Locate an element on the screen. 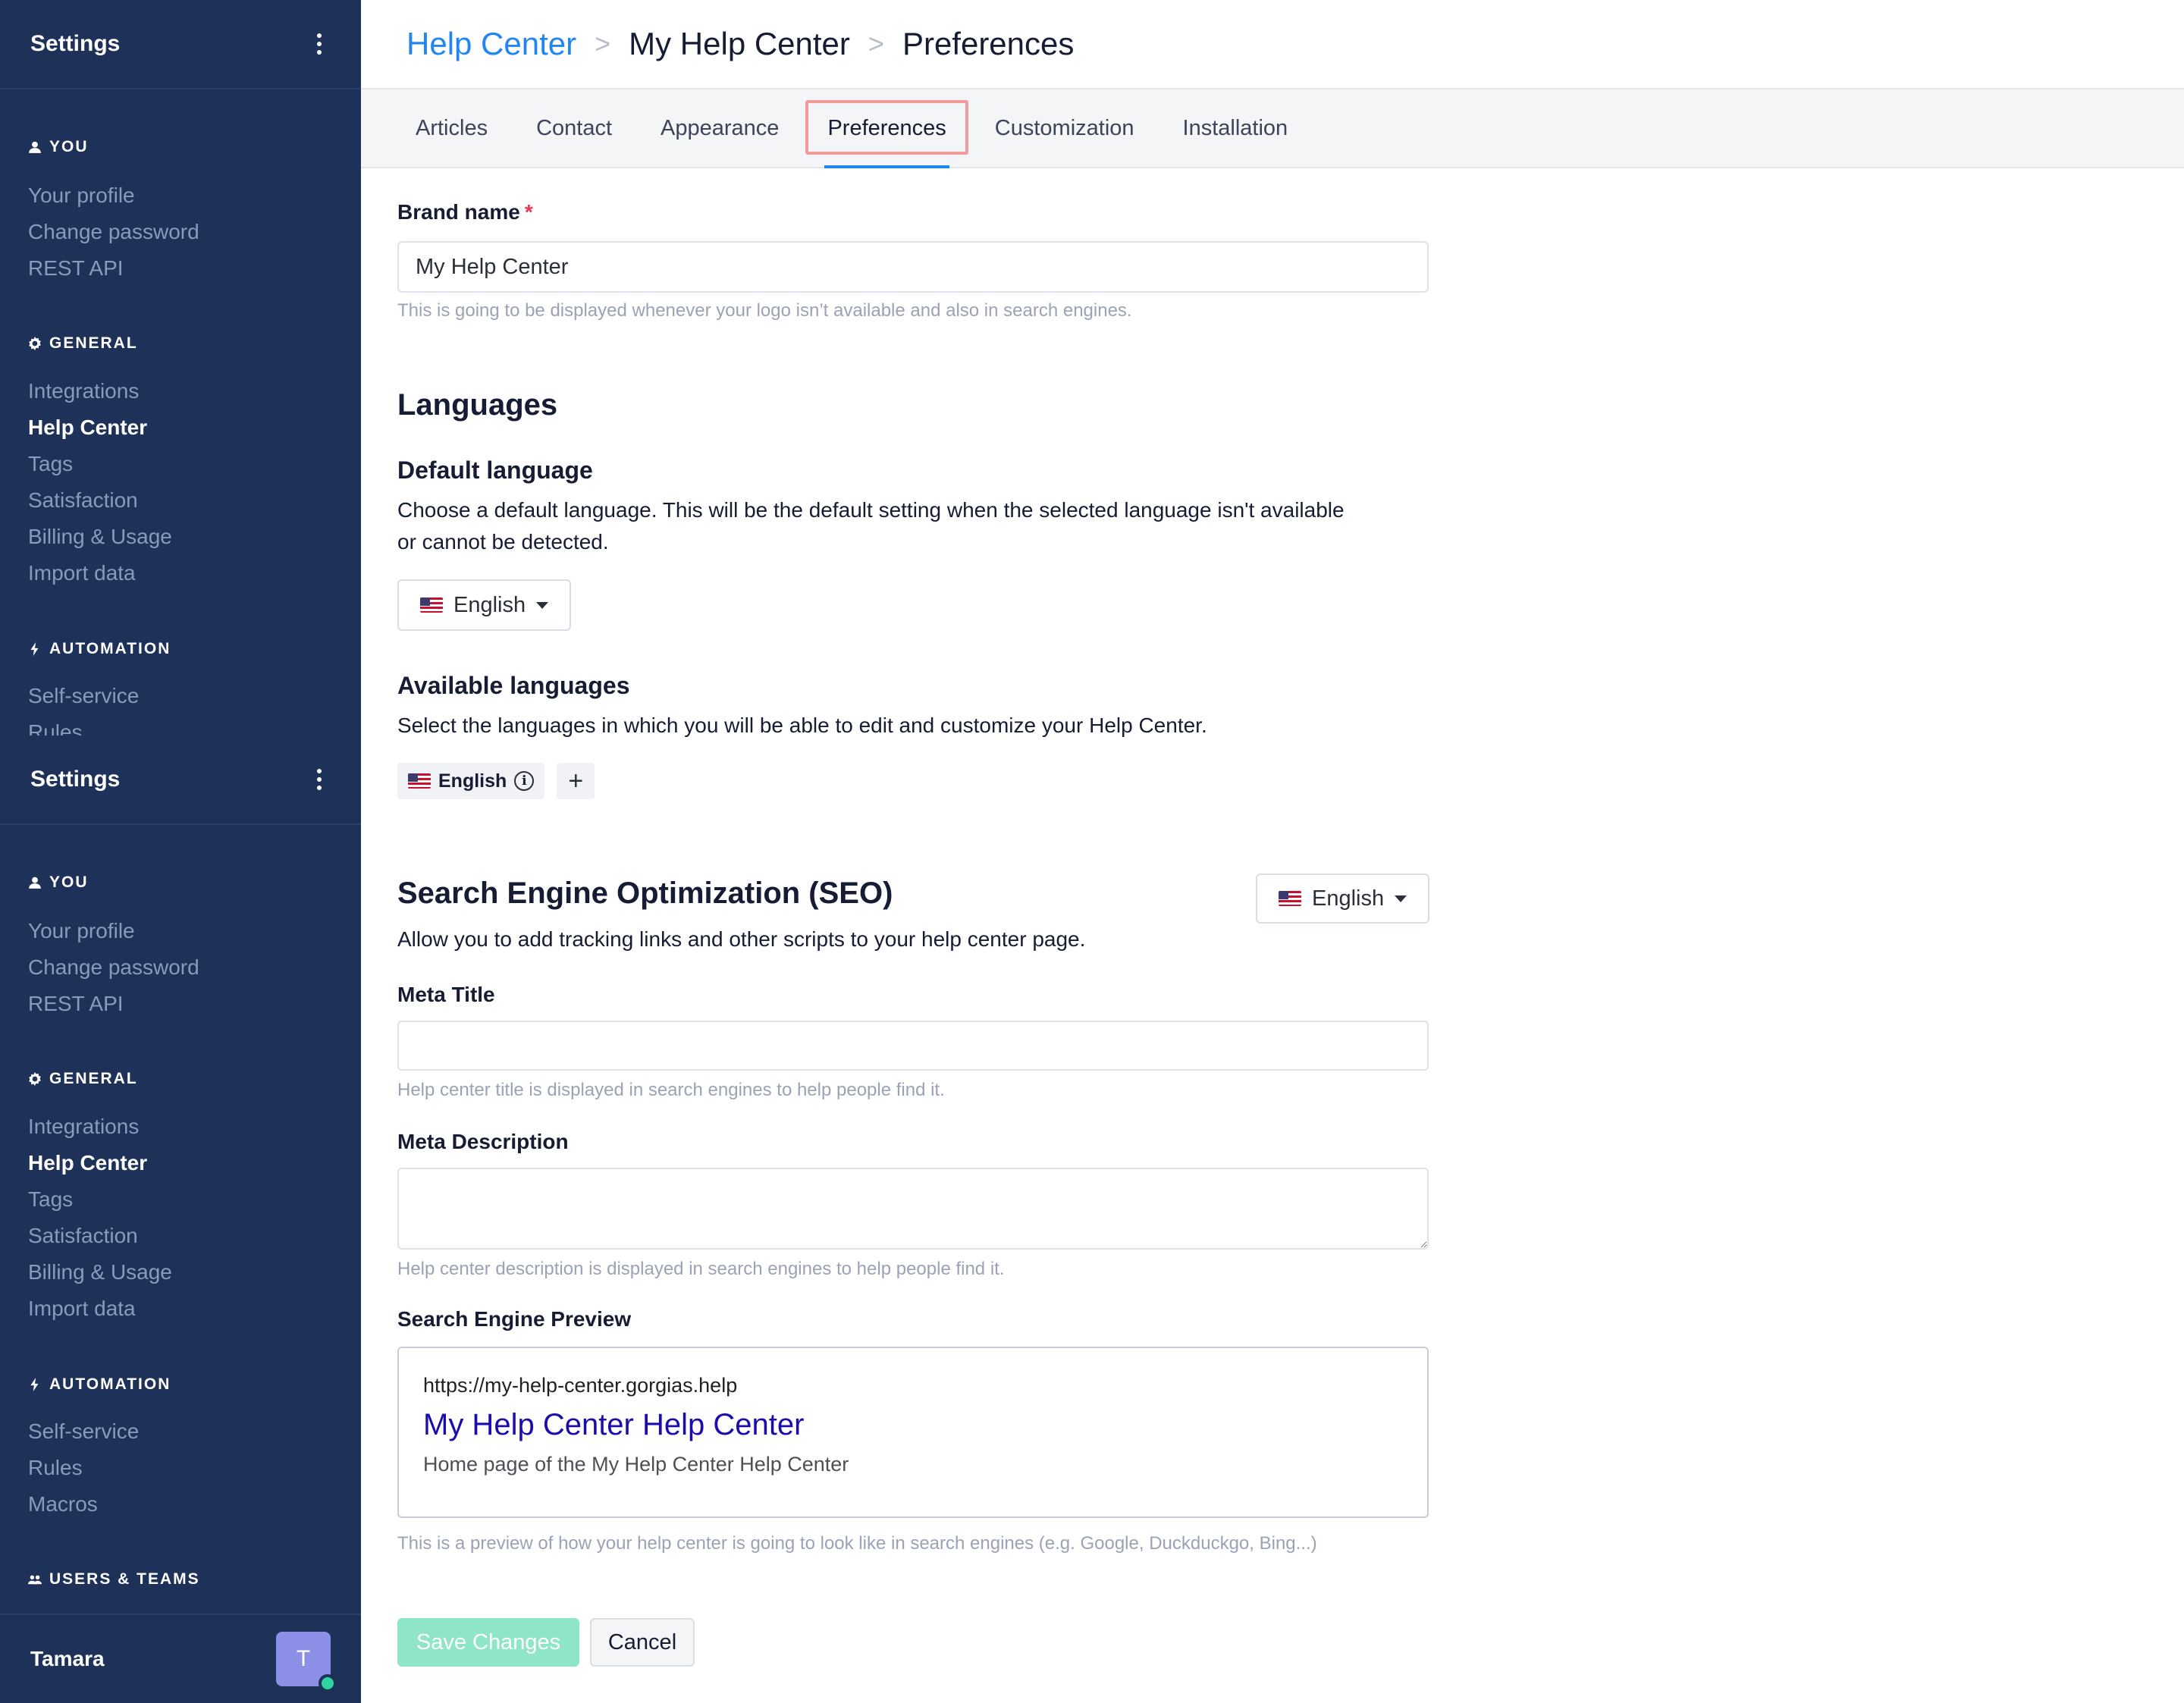 This screenshot has height=1703, width=2184. languages-heading: Languages is located at coordinates (477, 405).